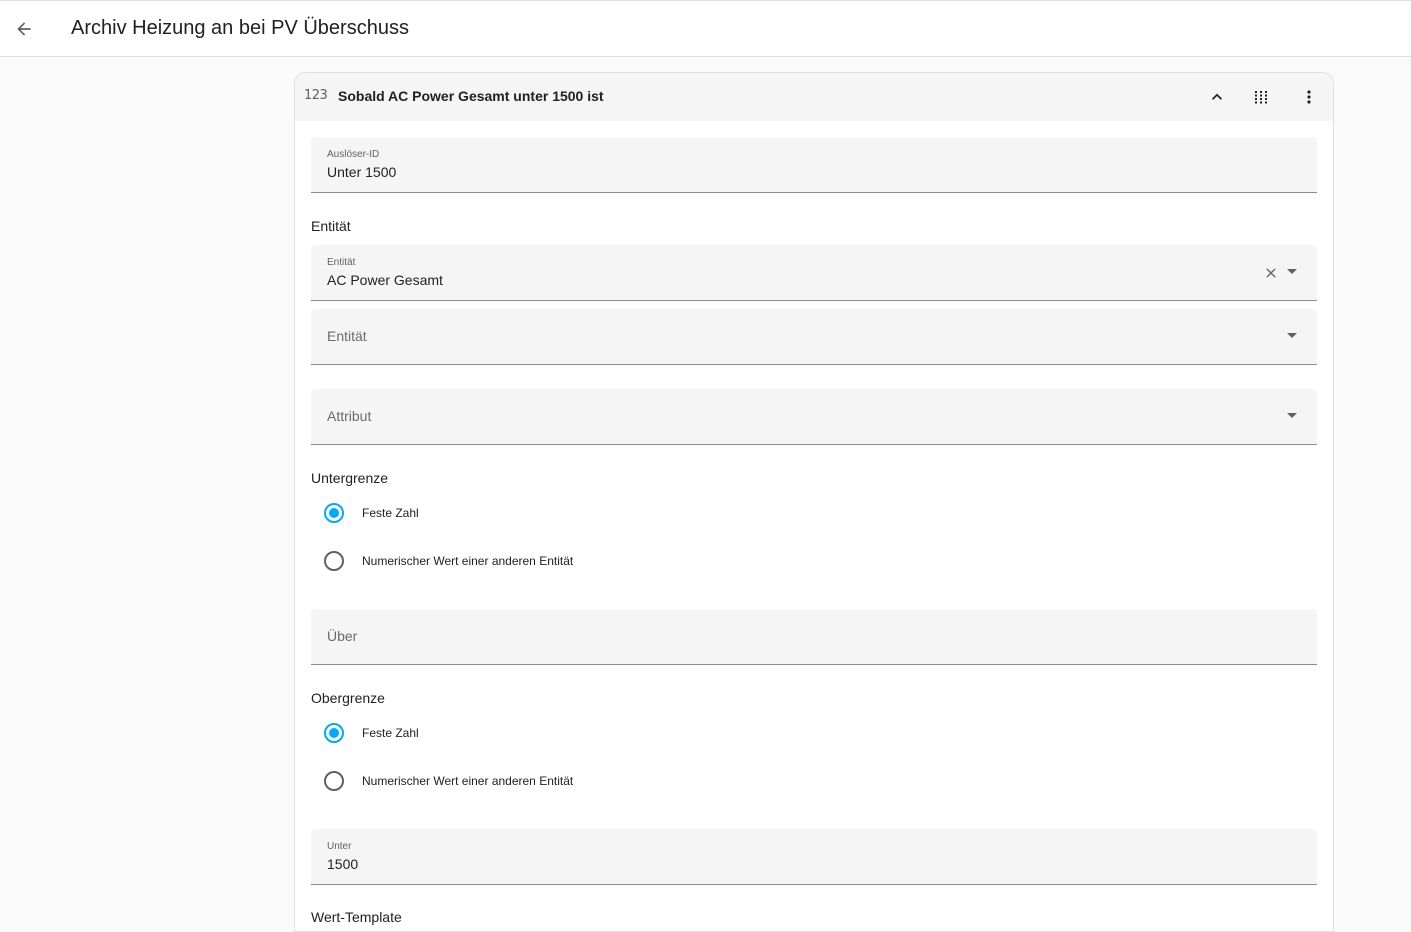 The width and height of the screenshot is (1411, 932). Describe the element at coordinates (356, 917) in the screenshot. I see `value-template-label: Wert-Template` at that location.